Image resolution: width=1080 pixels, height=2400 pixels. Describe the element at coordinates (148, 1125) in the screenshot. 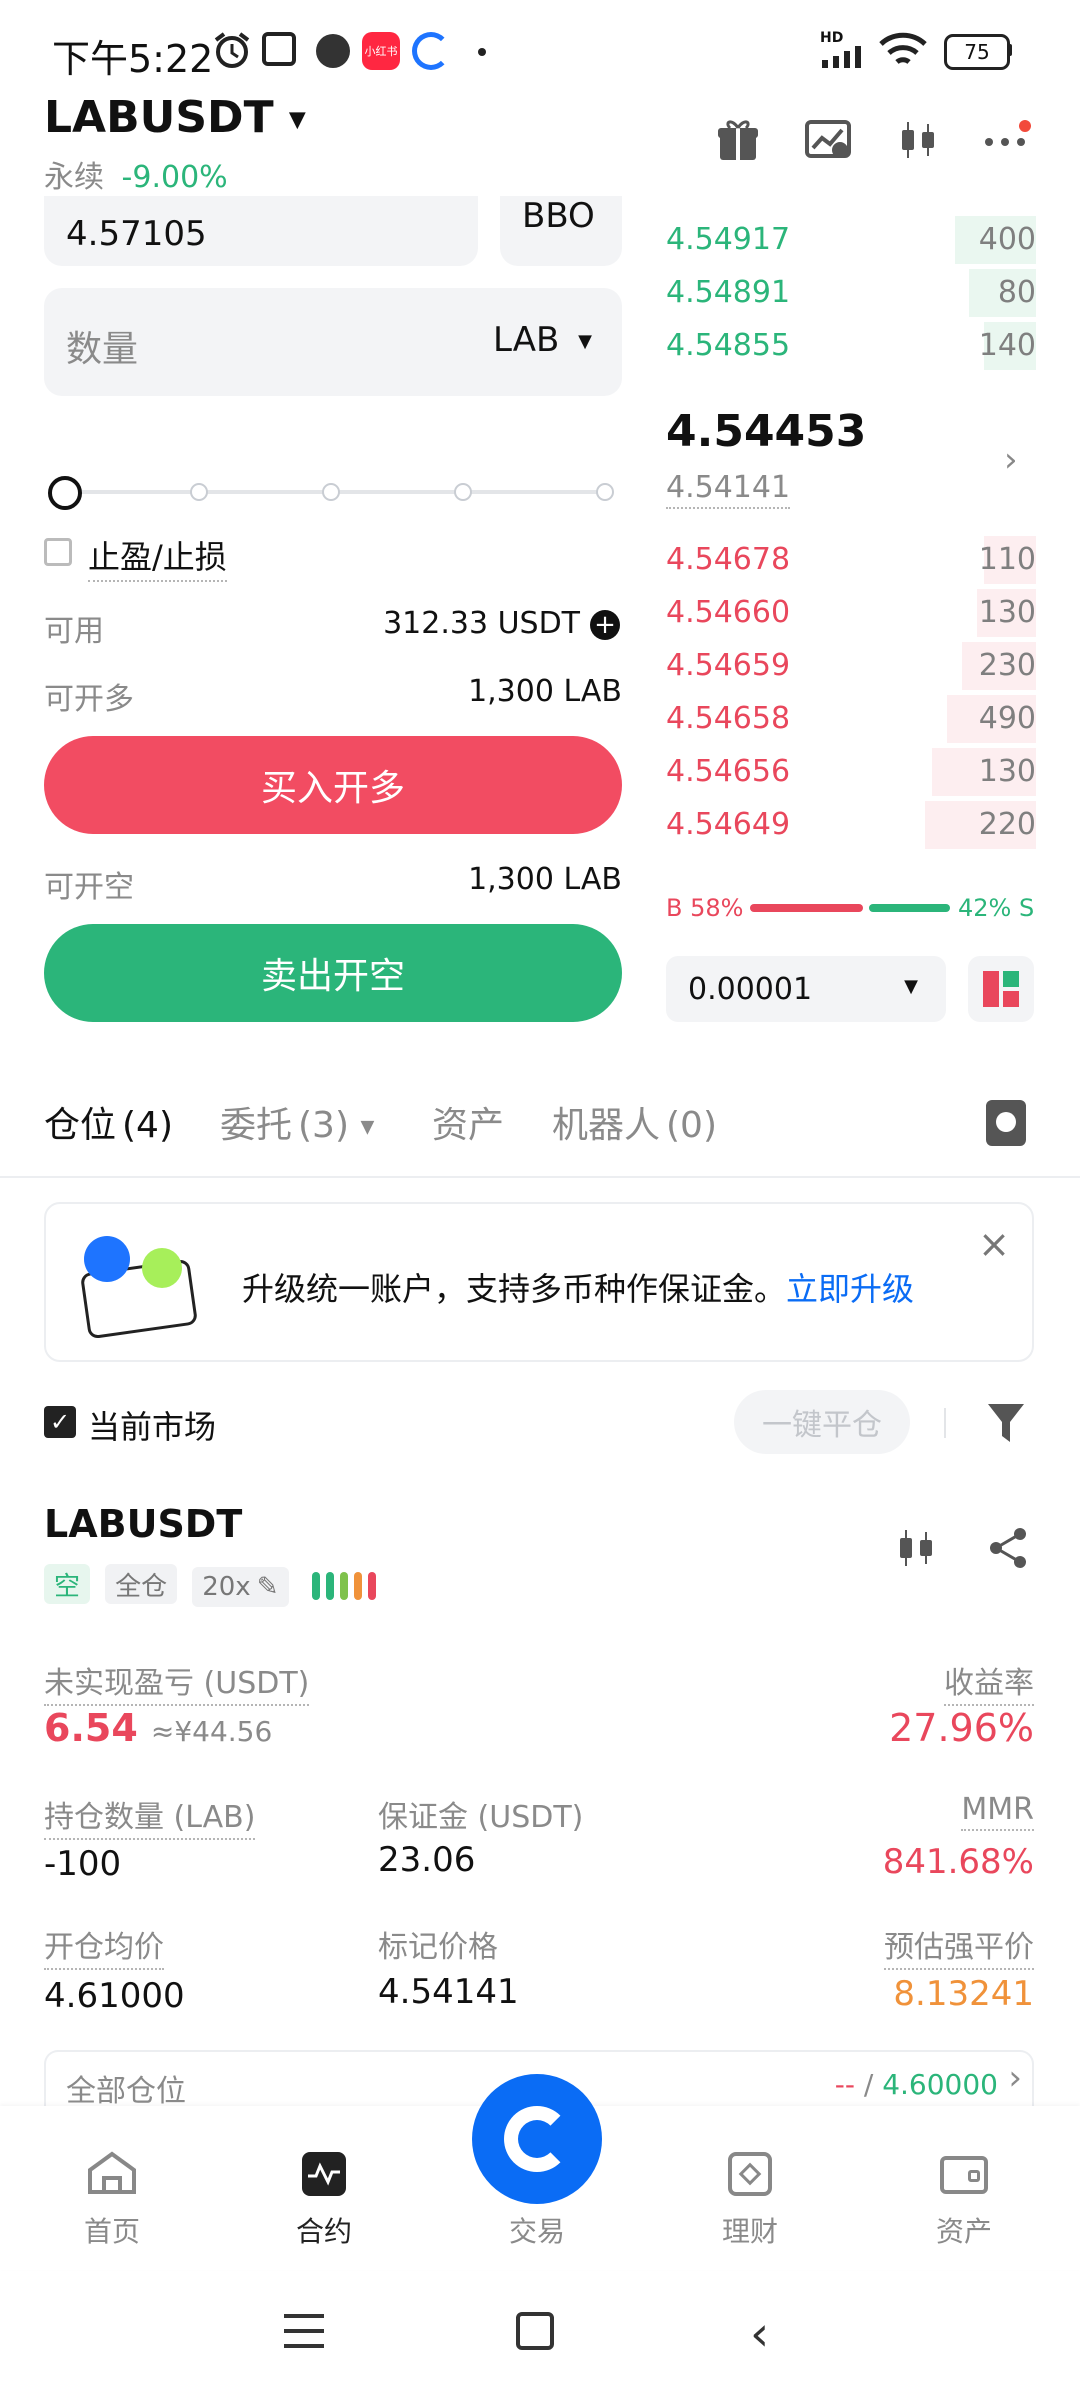

I see `tab-positions-count: (4)` at that location.